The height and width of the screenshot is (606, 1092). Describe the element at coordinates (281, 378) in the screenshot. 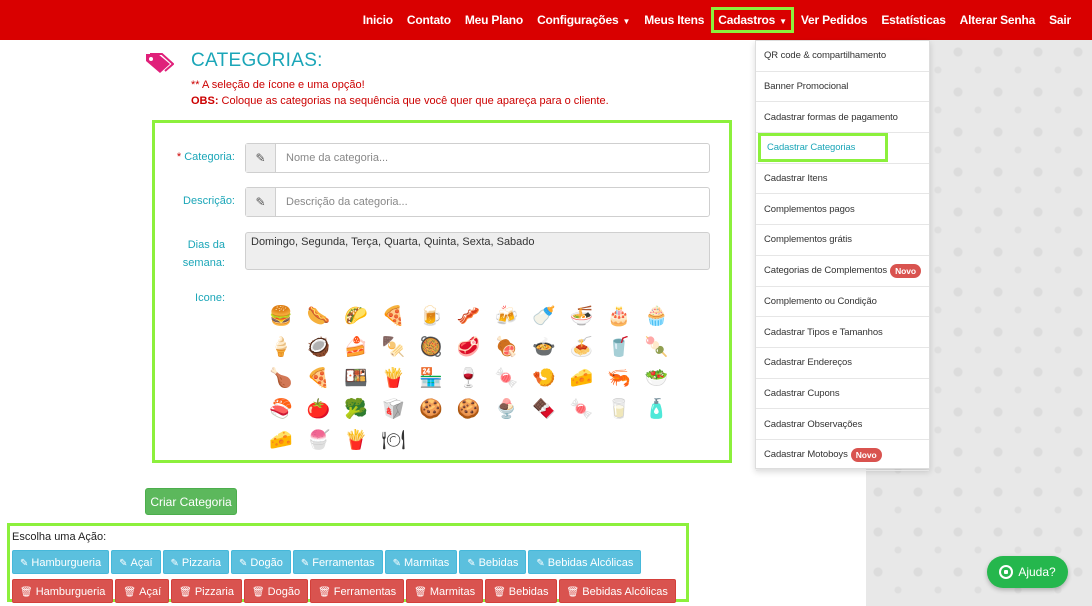

I see `food-category-icon: 🍗` at that location.